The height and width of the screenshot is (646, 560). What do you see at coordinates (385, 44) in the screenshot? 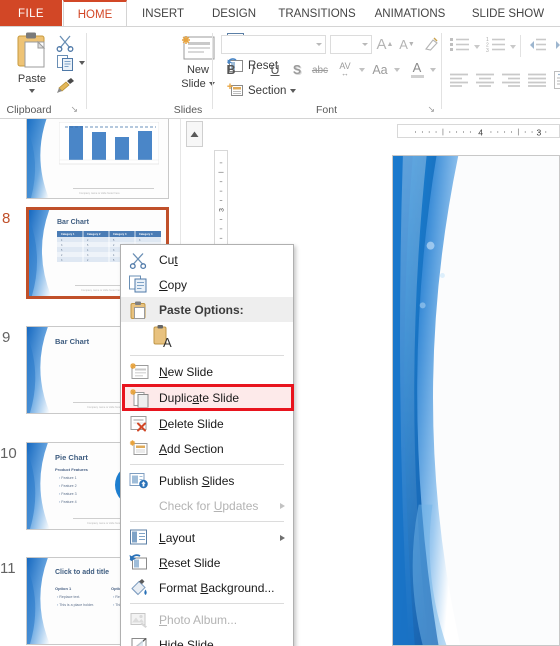
I see `increase-font-size-button: A ▲` at bounding box center [385, 44].